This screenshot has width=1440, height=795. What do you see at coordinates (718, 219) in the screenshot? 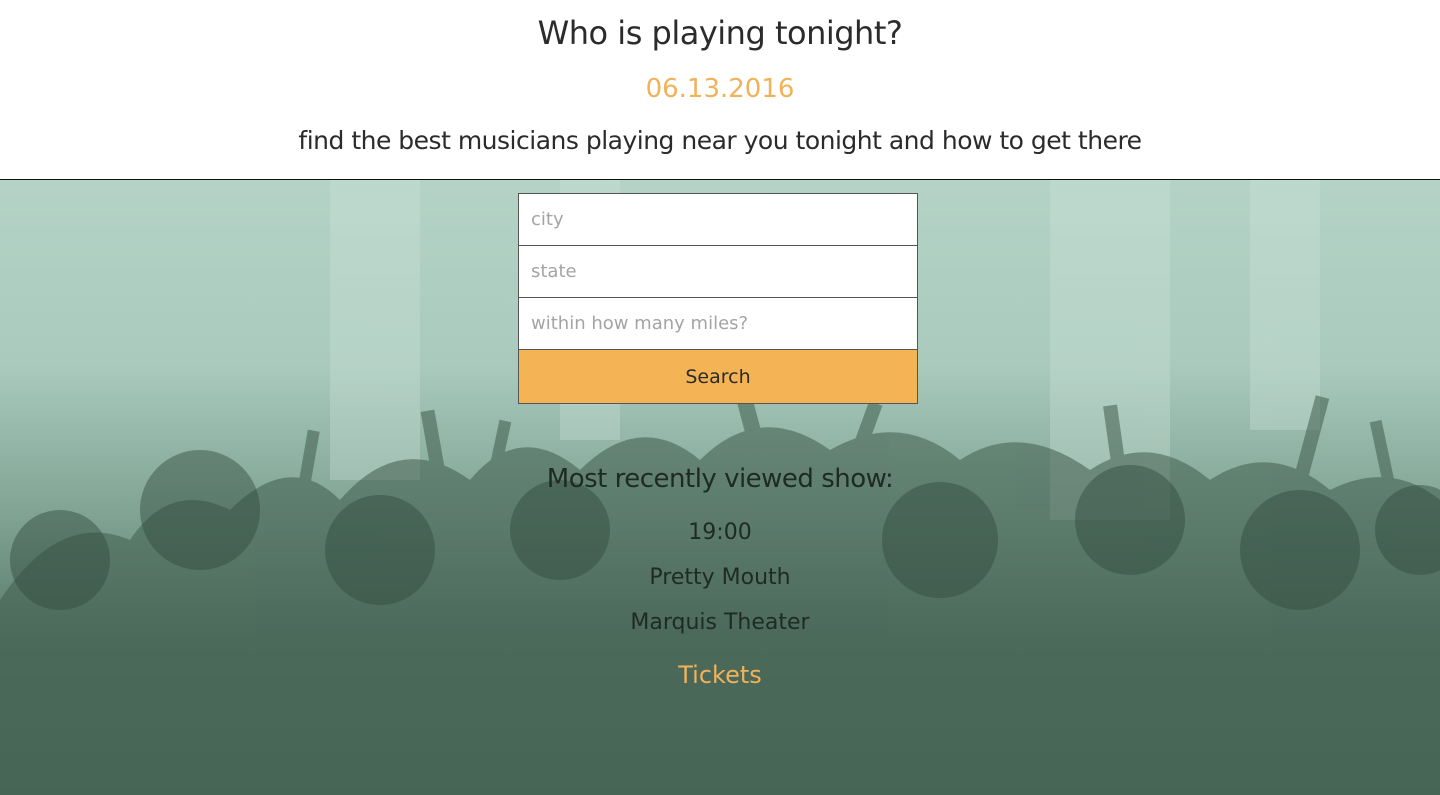
I see `city-input` at bounding box center [718, 219].